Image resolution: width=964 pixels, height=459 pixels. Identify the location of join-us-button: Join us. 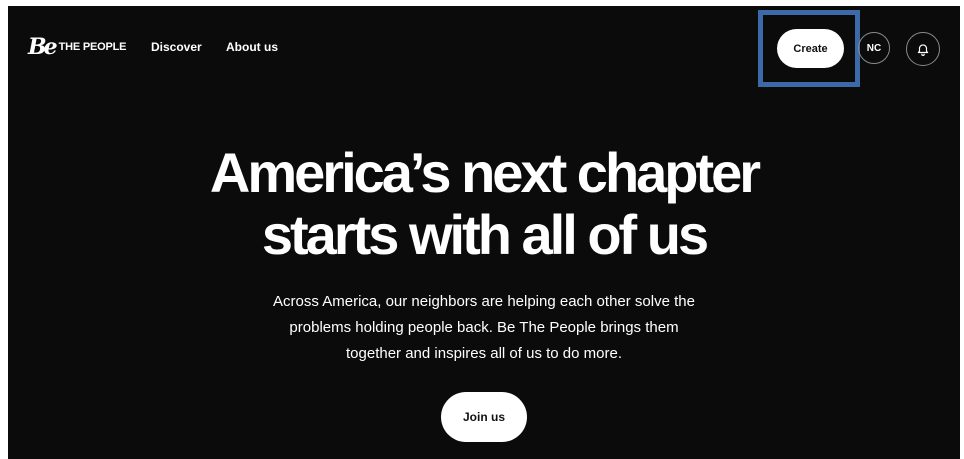
(484, 417).